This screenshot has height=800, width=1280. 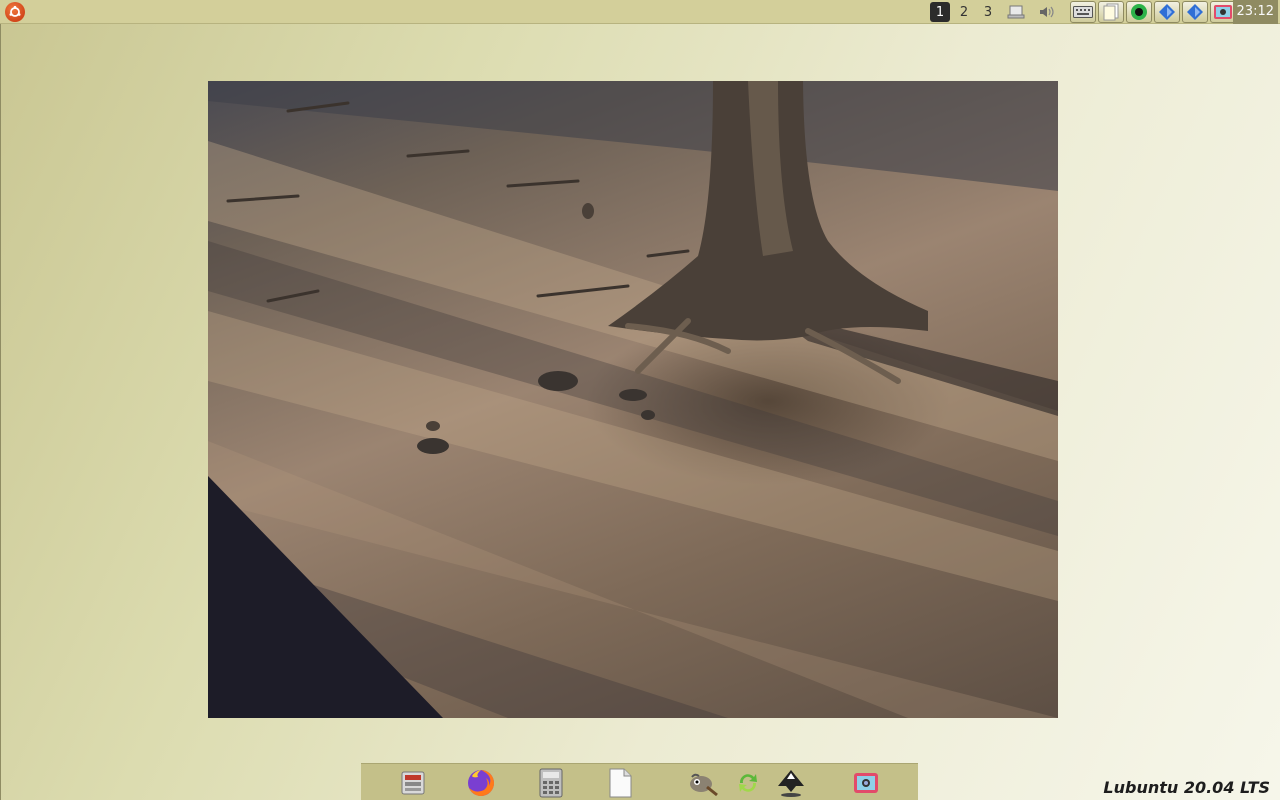 What do you see at coordinates (703, 783) in the screenshot?
I see `gimp-icon` at bounding box center [703, 783].